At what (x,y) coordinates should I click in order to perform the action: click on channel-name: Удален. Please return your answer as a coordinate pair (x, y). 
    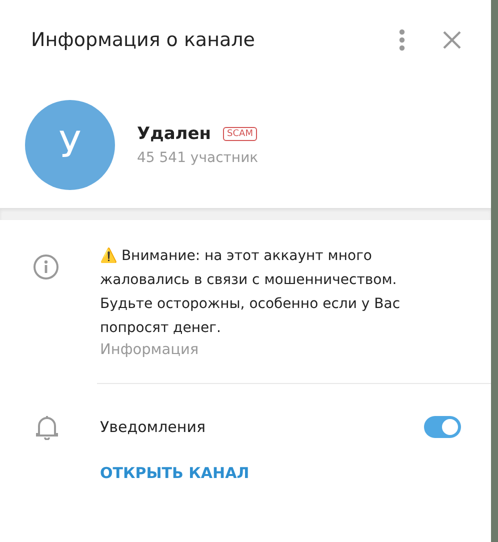
    Looking at the image, I should click on (174, 134).